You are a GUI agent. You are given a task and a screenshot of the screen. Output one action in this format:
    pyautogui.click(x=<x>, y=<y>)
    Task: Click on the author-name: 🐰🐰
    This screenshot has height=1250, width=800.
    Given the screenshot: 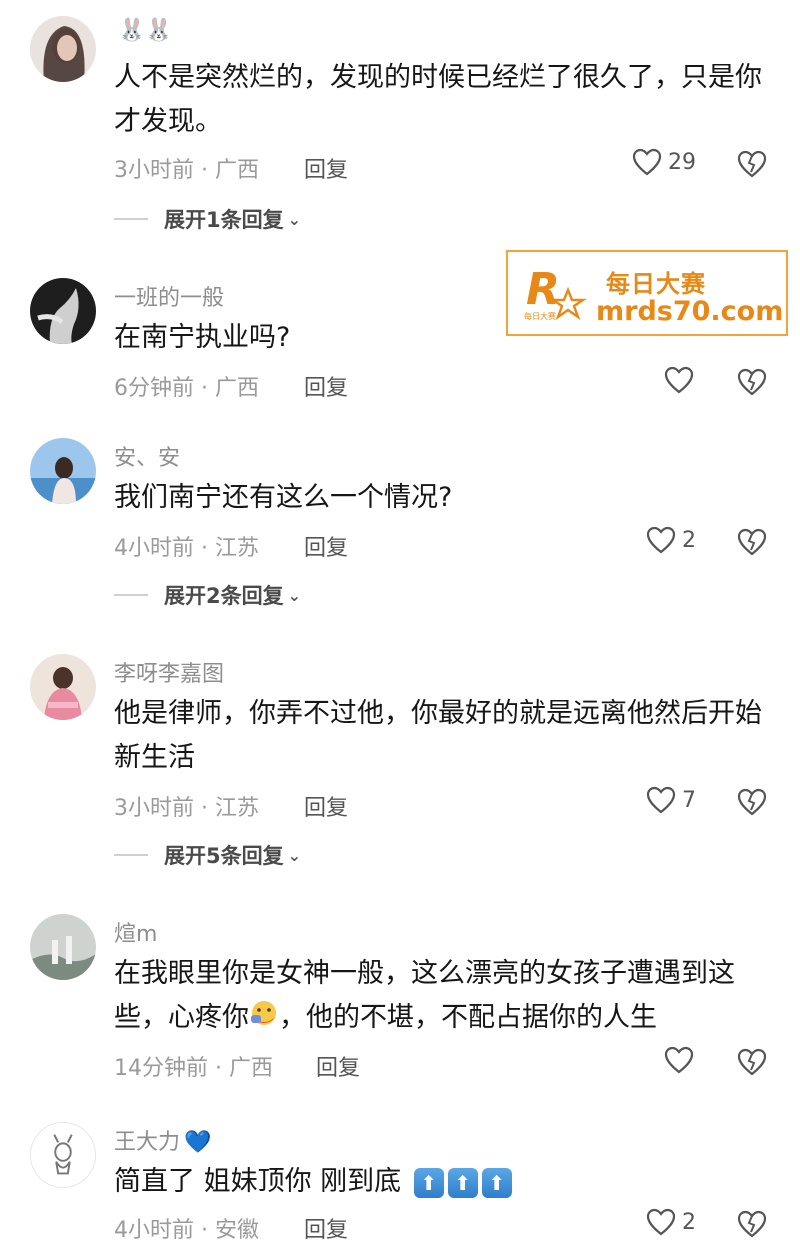 What is the action you would take?
    pyautogui.click(x=143, y=30)
    